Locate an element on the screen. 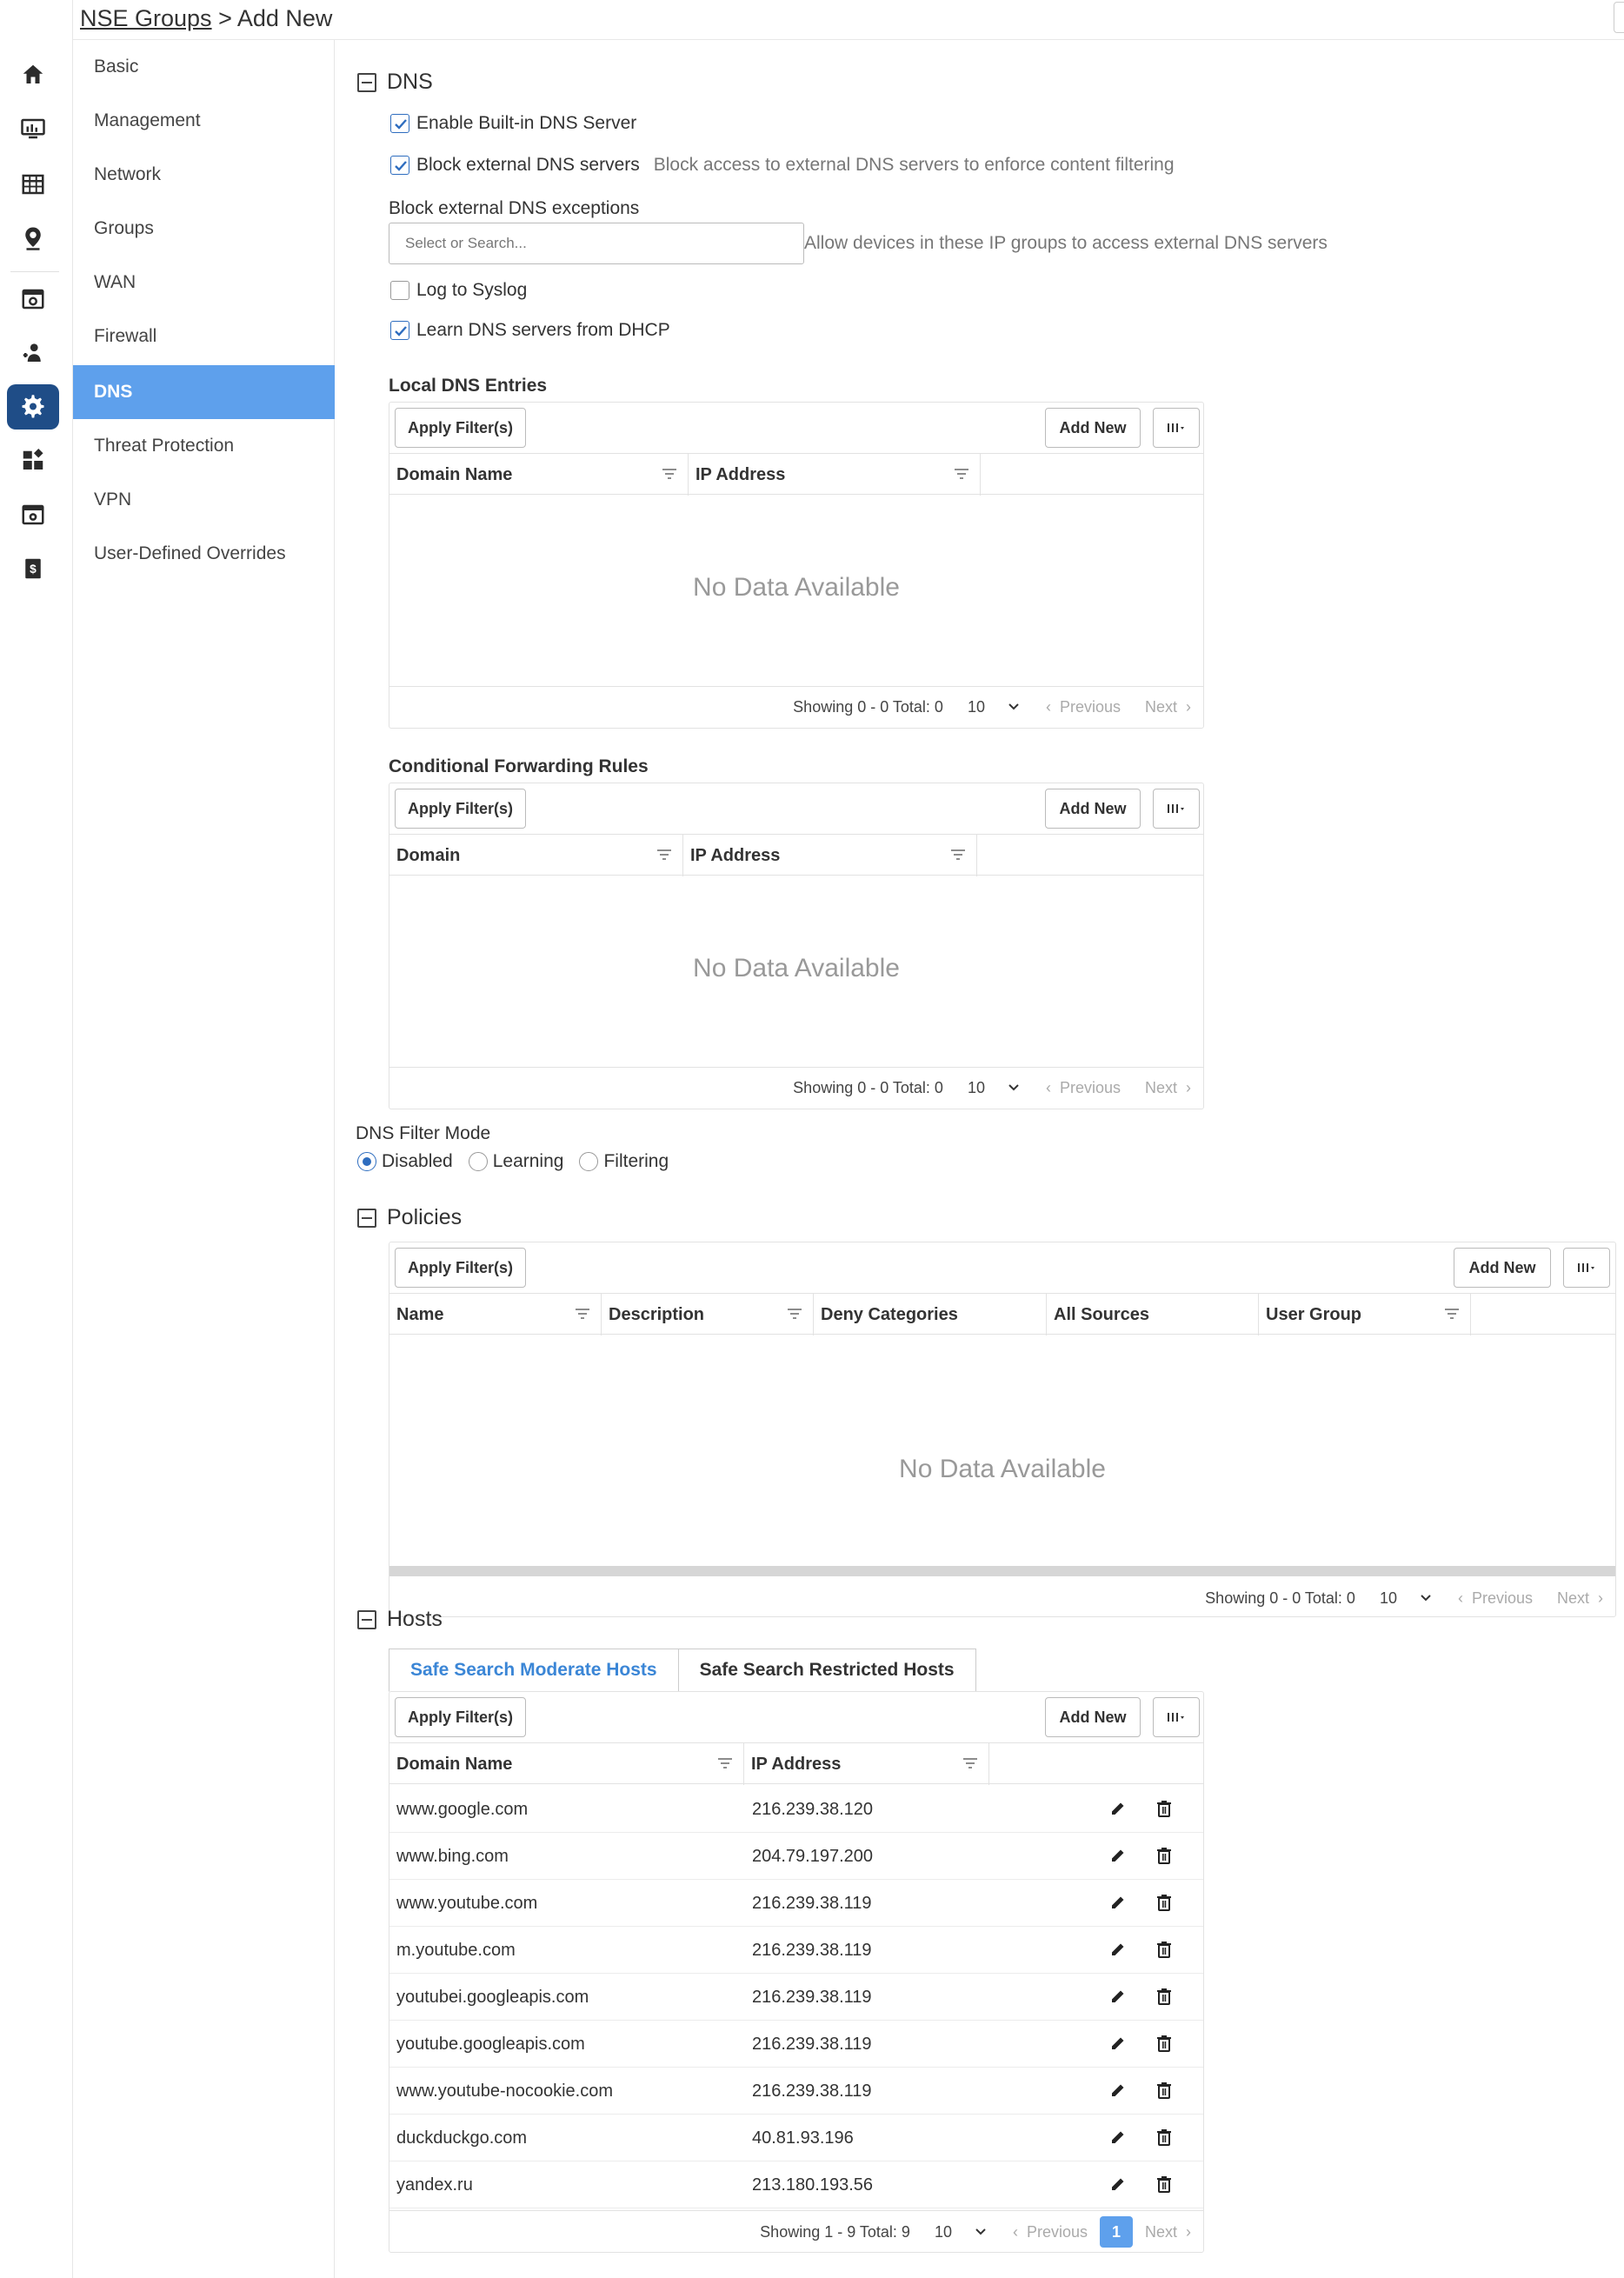 The width and height of the screenshot is (1624, 2278). home-icon is located at coordinates (33, 74).